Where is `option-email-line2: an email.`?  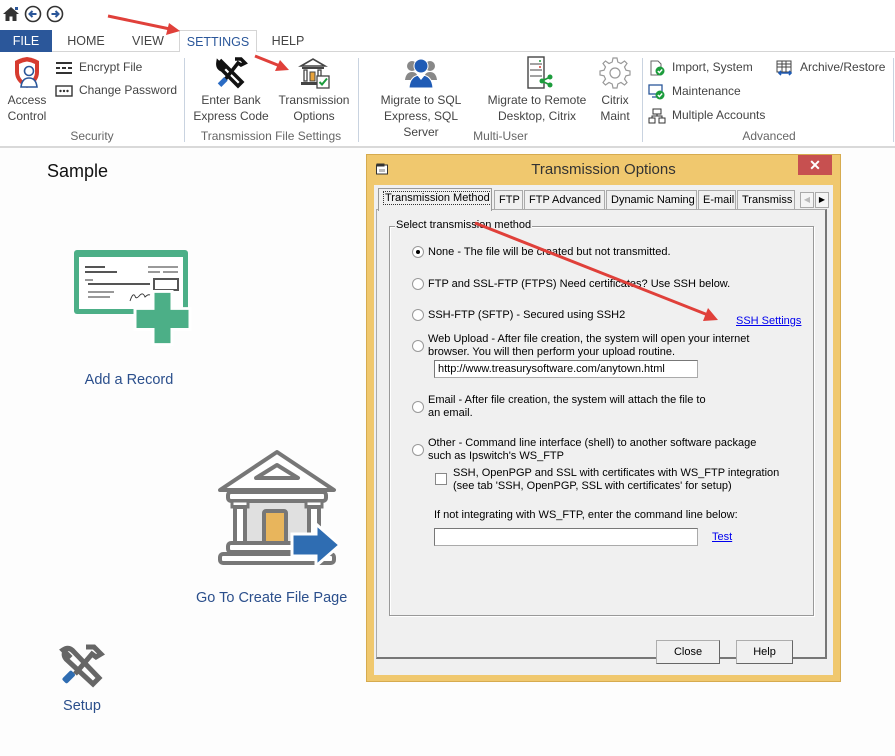 option-email-line2: an email. is located at coordinates (450, 413).